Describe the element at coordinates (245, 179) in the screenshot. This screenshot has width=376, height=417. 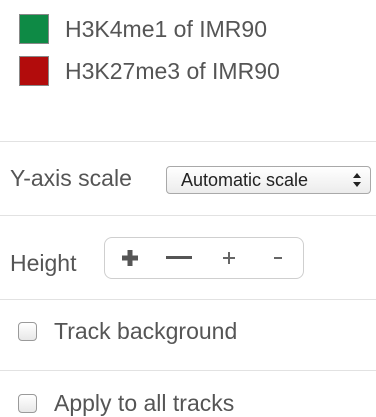
I see `select-value: Automatic scale` at that location.